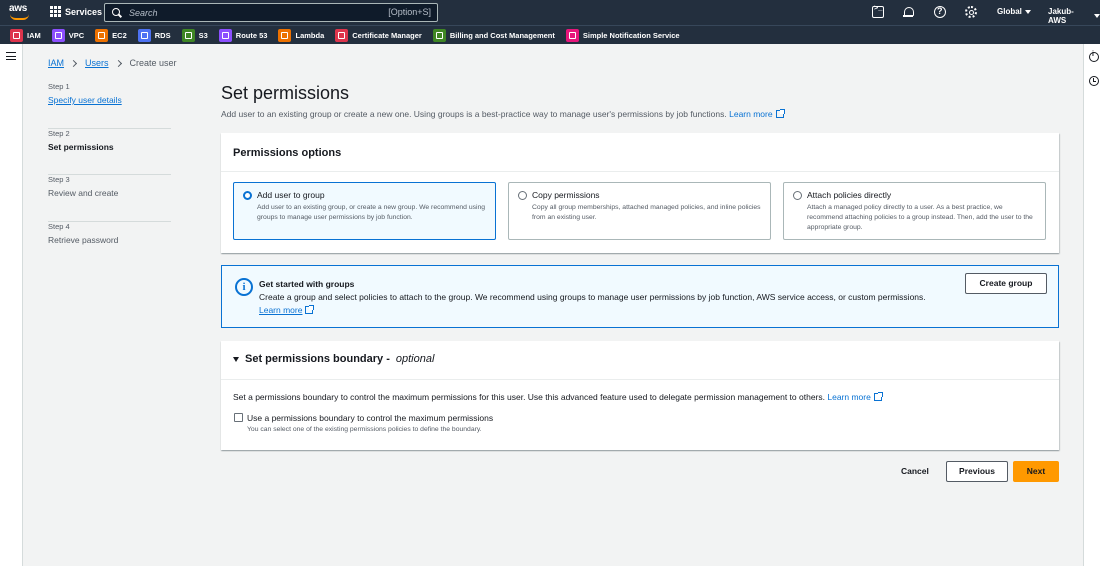  What do you see at coordinates (333, 359) in the screenshot?
I see `permissions-boundary-toggle: Set permissions boundary - optional` at bounding box center [333, 359].